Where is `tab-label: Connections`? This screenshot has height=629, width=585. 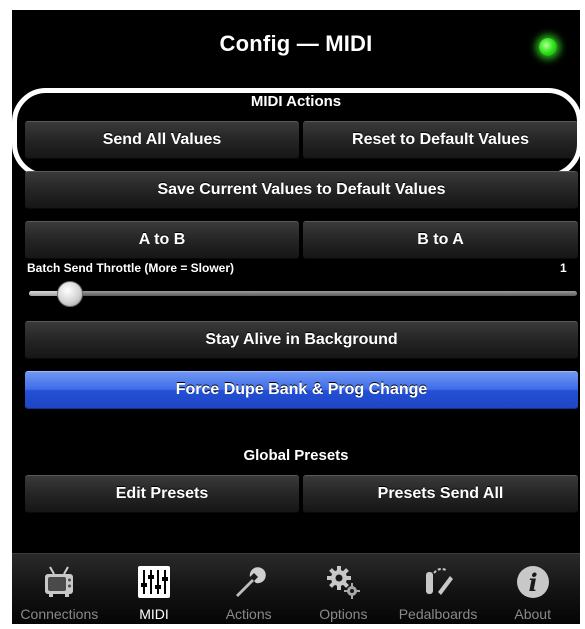 tab-label: Connections is located at coordinates (59, 614).